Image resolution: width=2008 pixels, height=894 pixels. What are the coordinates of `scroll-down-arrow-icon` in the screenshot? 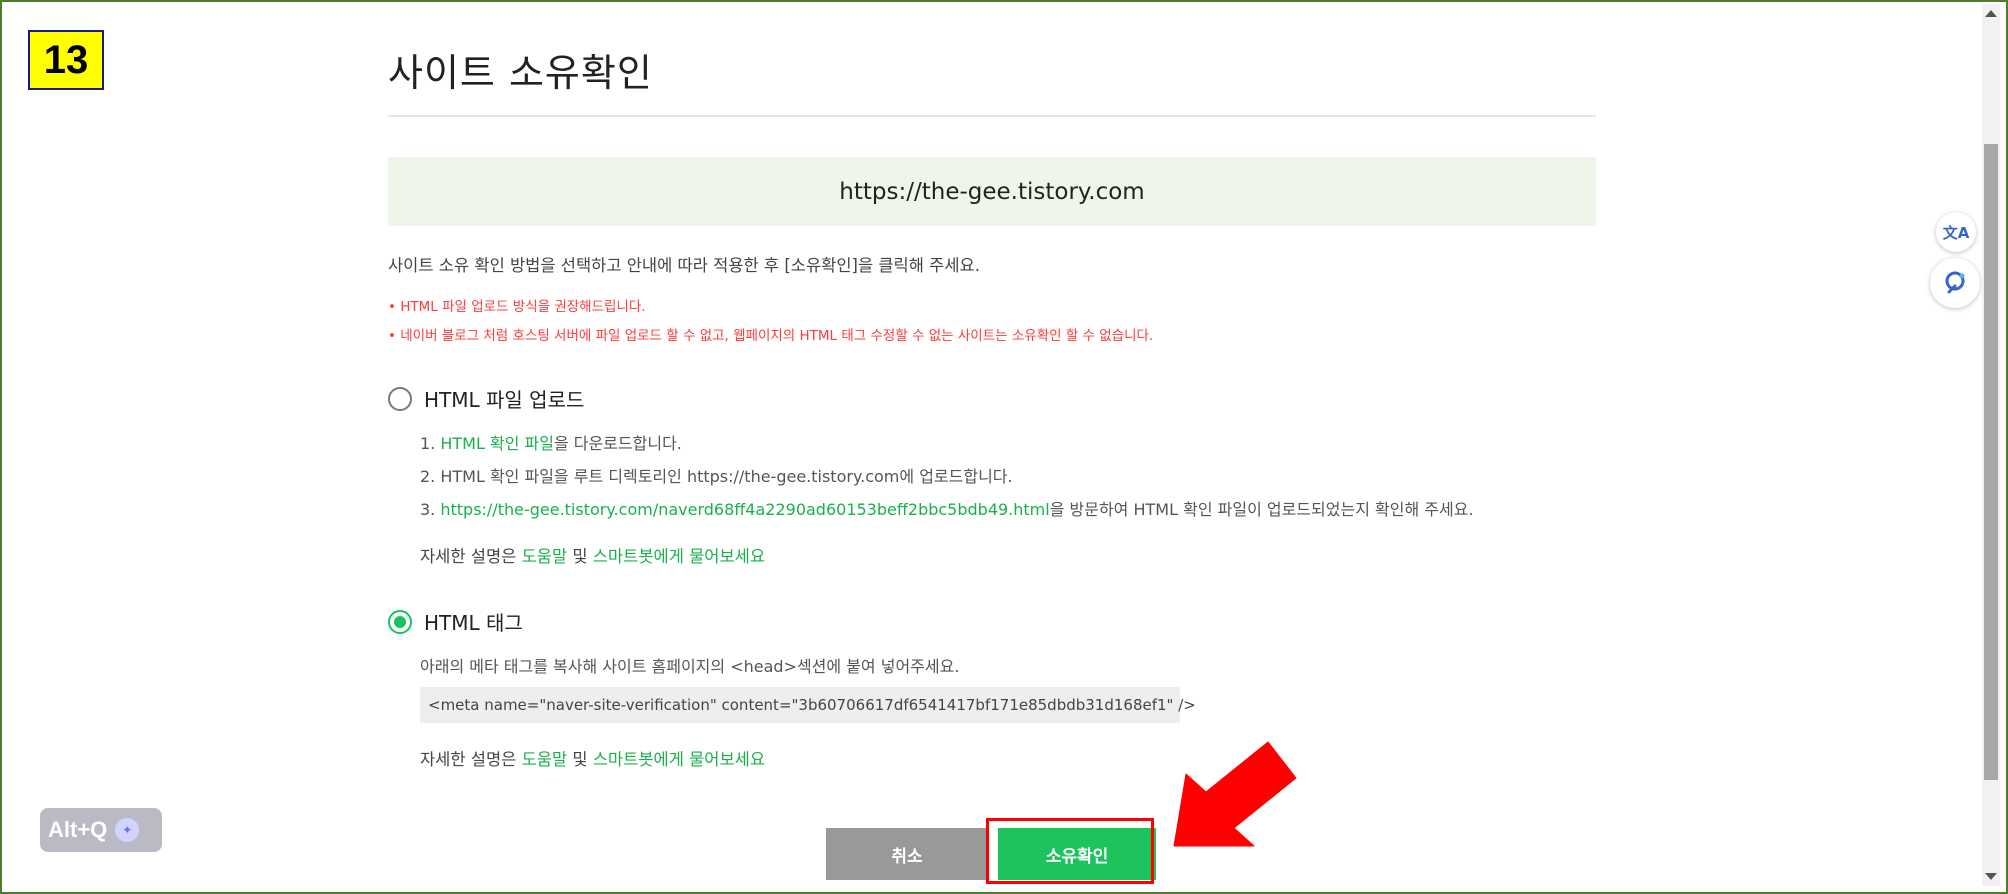 It's located at (1991, 876).